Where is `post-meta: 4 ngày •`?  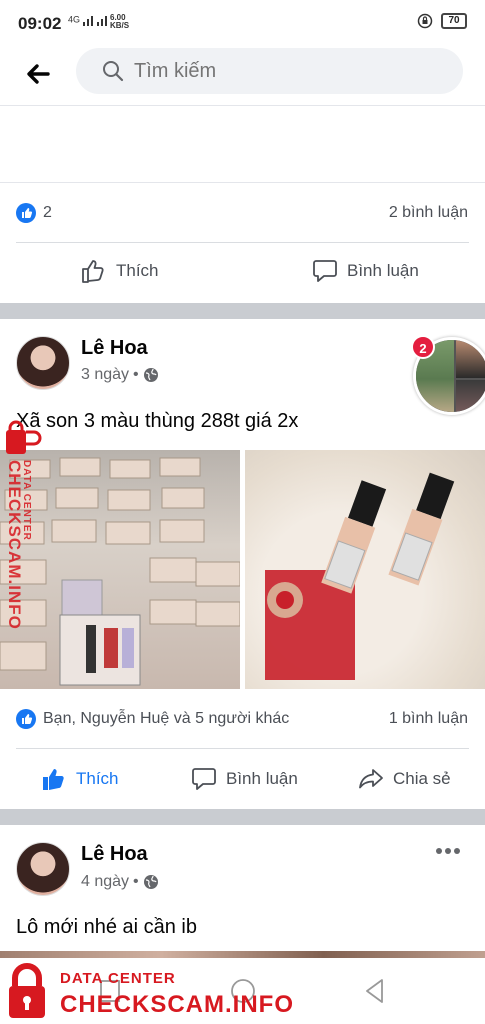
post-meta: 4 ngày • is located at coordinates (120, 882).